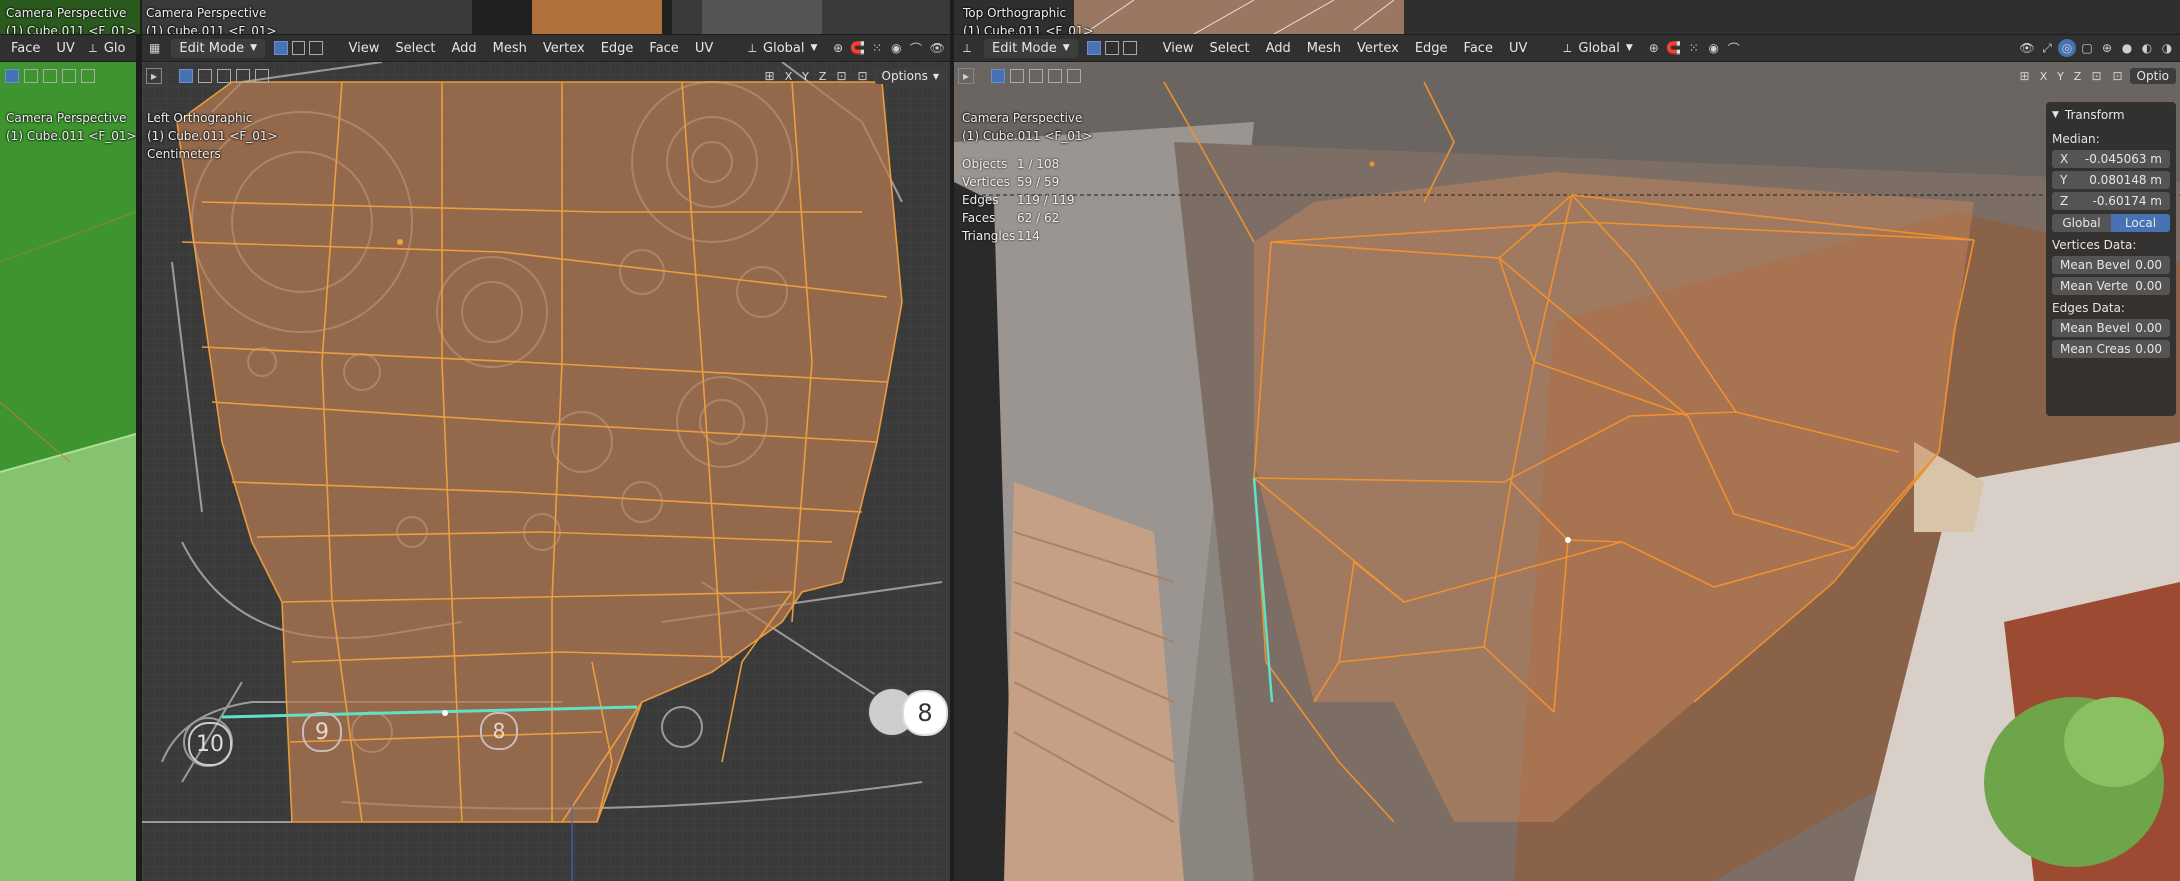  I want to click on solid-shading-icon: ●, so click(2127, 48).